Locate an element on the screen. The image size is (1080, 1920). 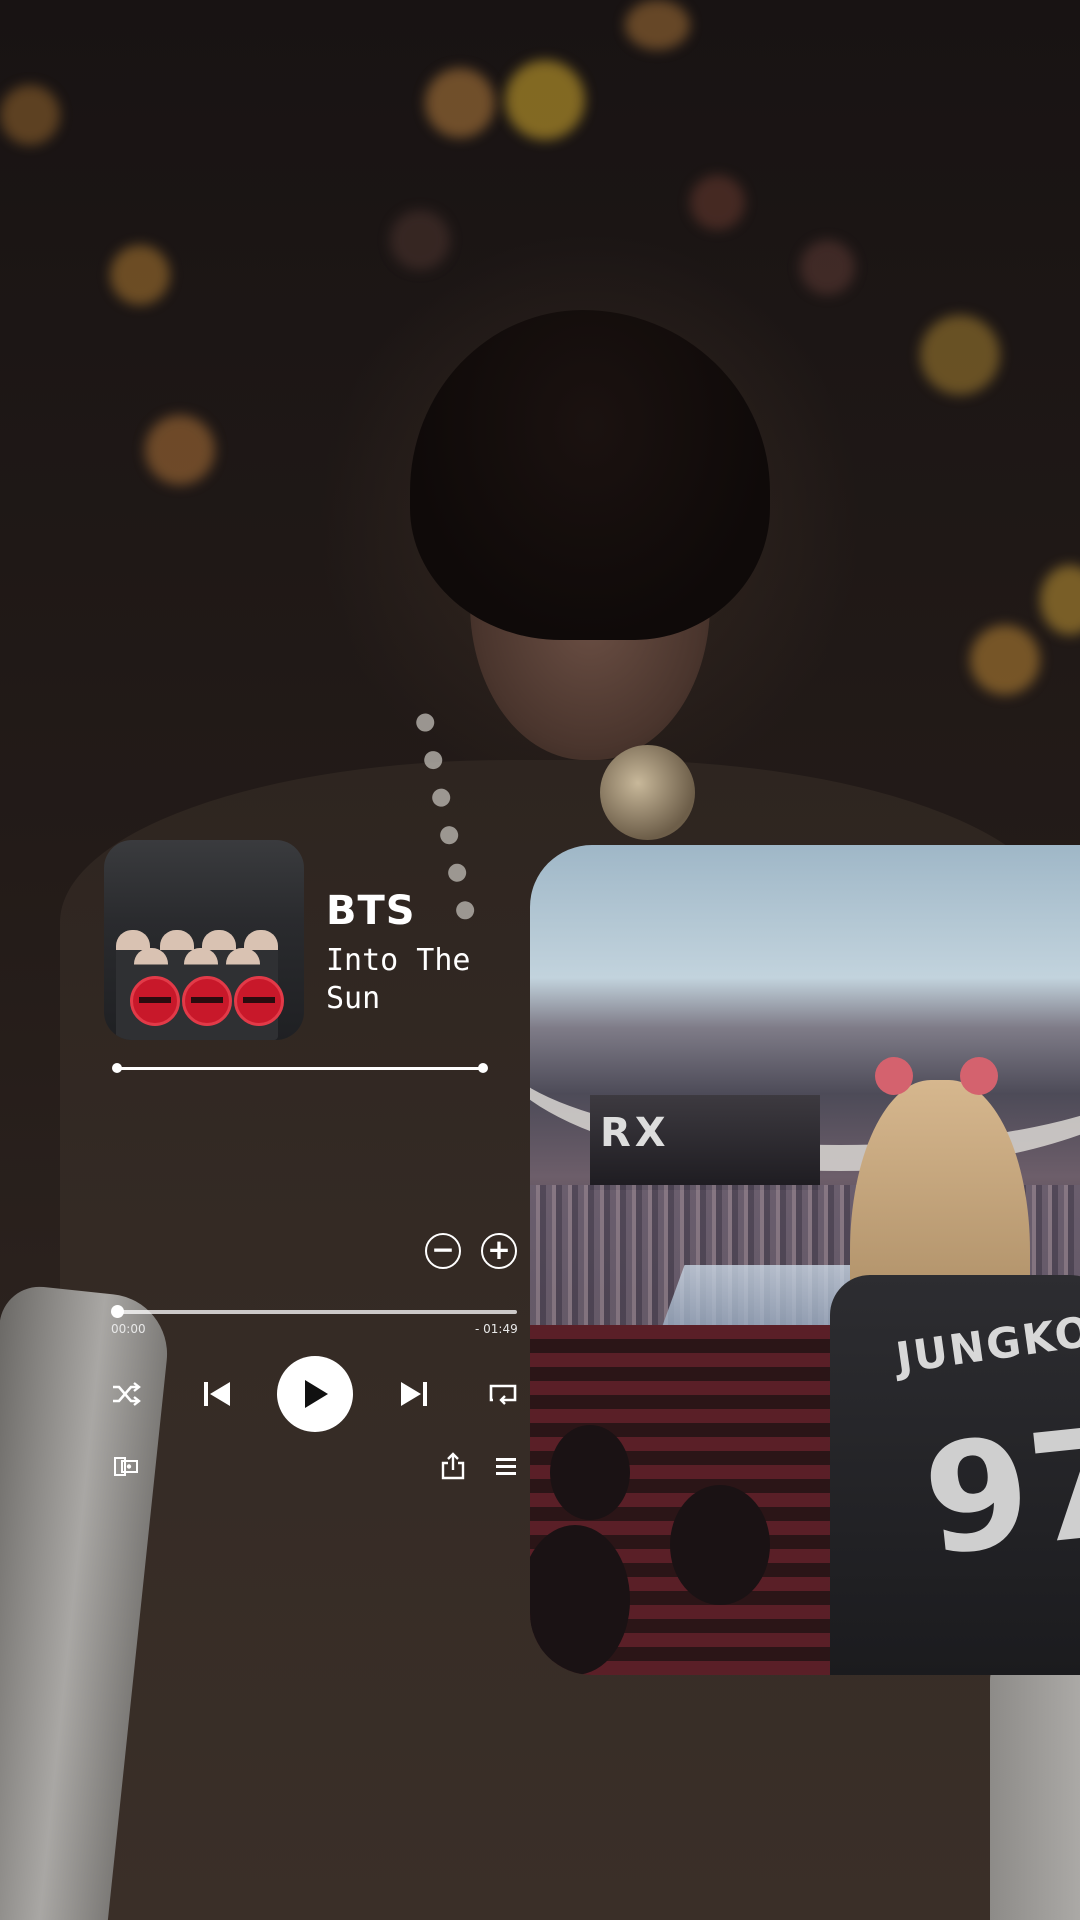
time-remaining: - 01:49 is located at coordinates (496, 1329).